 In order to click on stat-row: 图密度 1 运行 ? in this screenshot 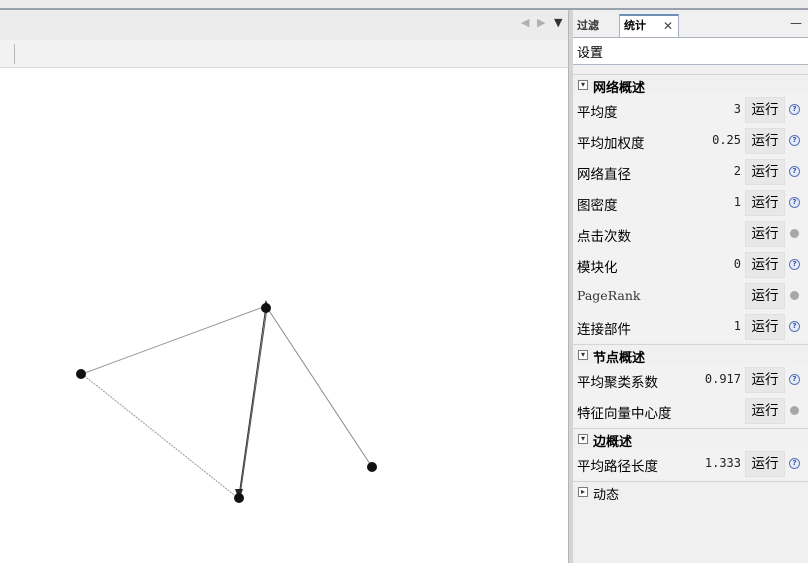, I will do `click(690, 202)`.